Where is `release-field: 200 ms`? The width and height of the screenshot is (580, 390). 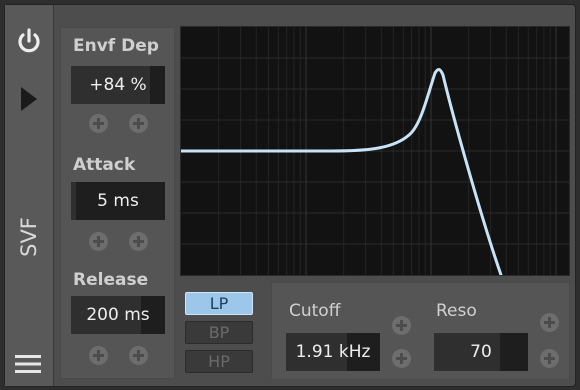
release-field: 200 ms is located at coordinates (118, 315).